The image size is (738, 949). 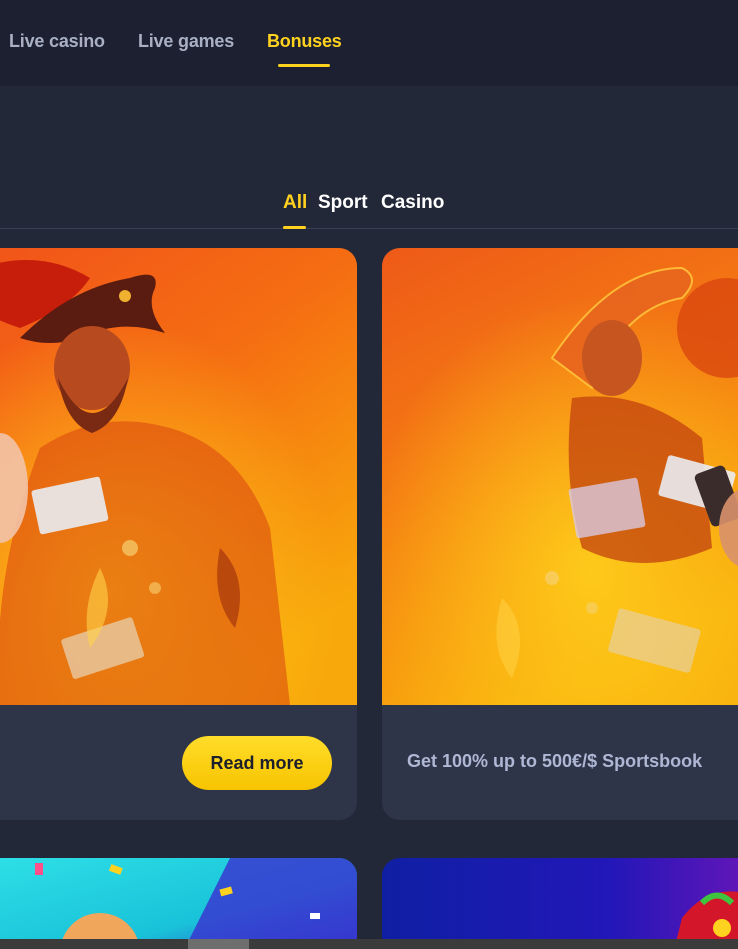 What do you see at coordinates (186, 41) in the screenshot?
I see `nav-live-games: Live games` at bounding box center [186, 41].